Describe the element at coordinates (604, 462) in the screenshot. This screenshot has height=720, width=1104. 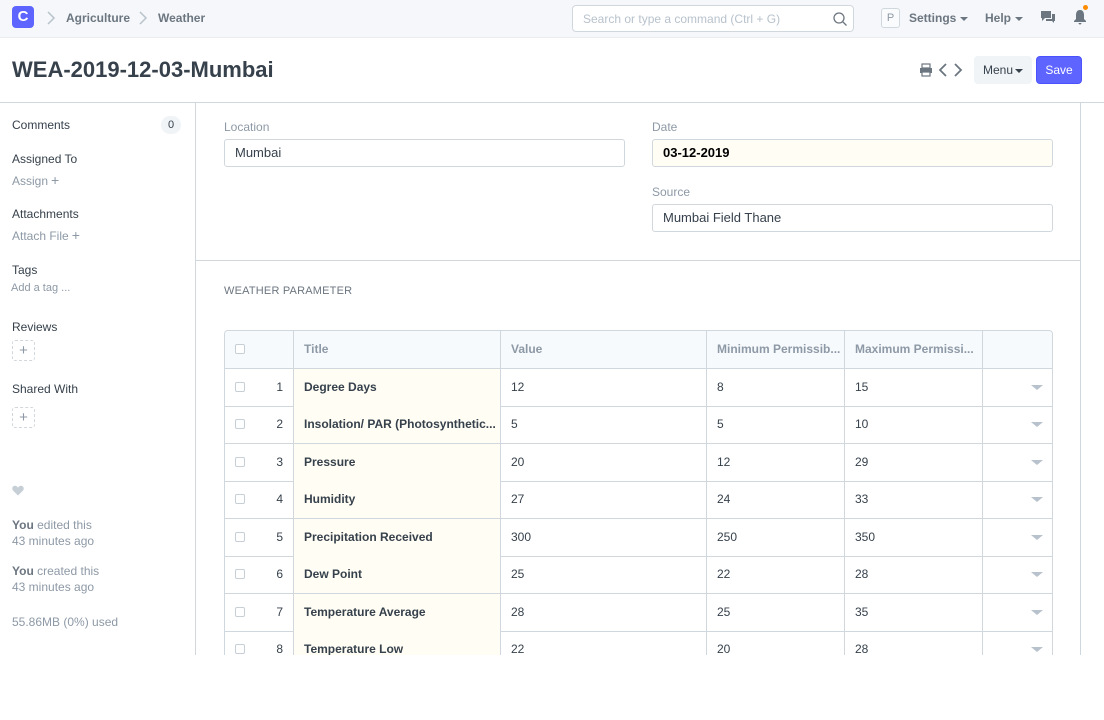
I see `value-cell: 20` at that location.